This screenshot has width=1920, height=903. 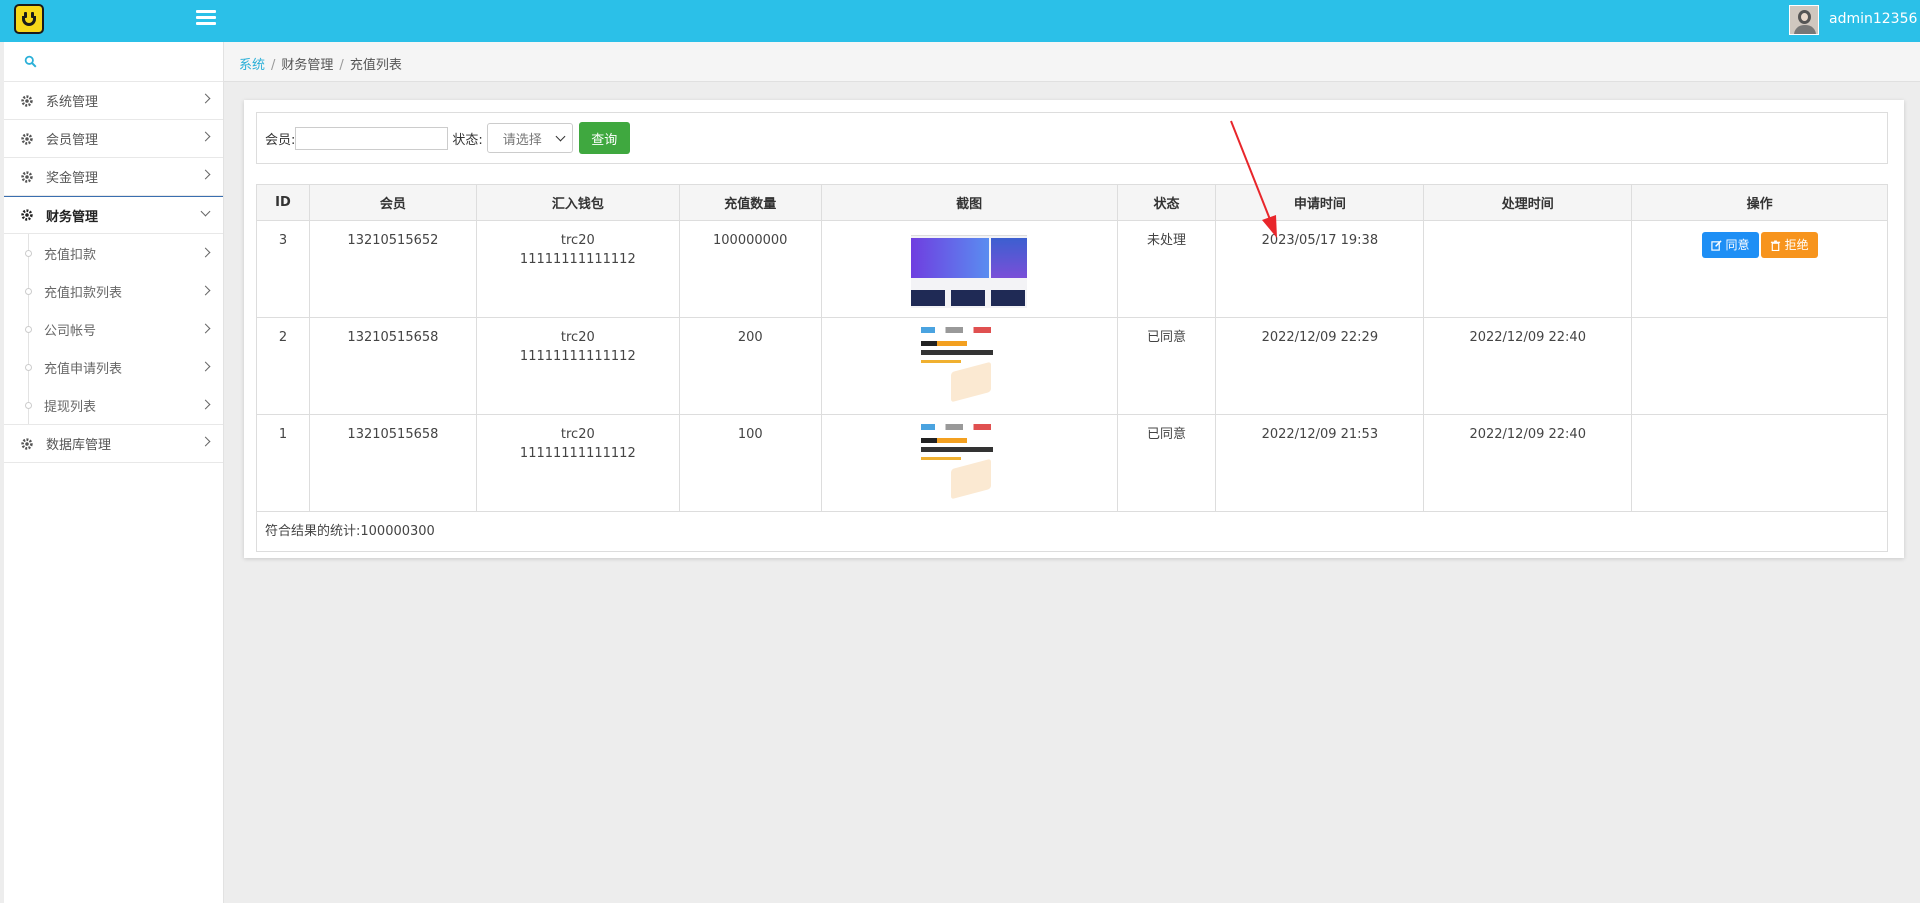 I want to click on sidebar-item-system: 系统管理, so click(x=113, y=101).